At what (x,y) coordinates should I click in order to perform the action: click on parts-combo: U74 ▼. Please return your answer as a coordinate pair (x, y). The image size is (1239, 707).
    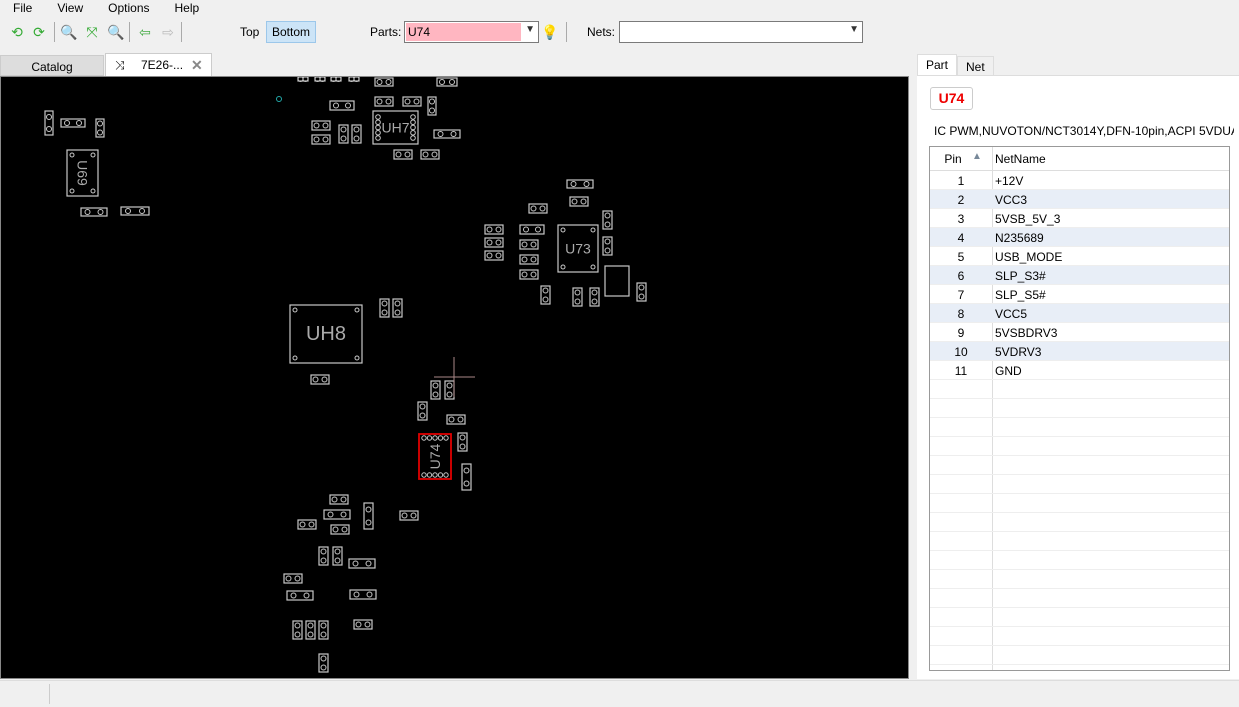
    Looking at the image, I should click on (471, 32).